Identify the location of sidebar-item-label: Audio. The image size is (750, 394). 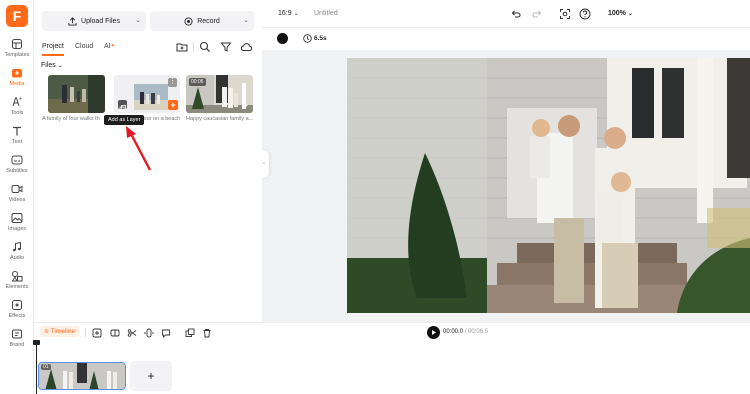
(17, 258).